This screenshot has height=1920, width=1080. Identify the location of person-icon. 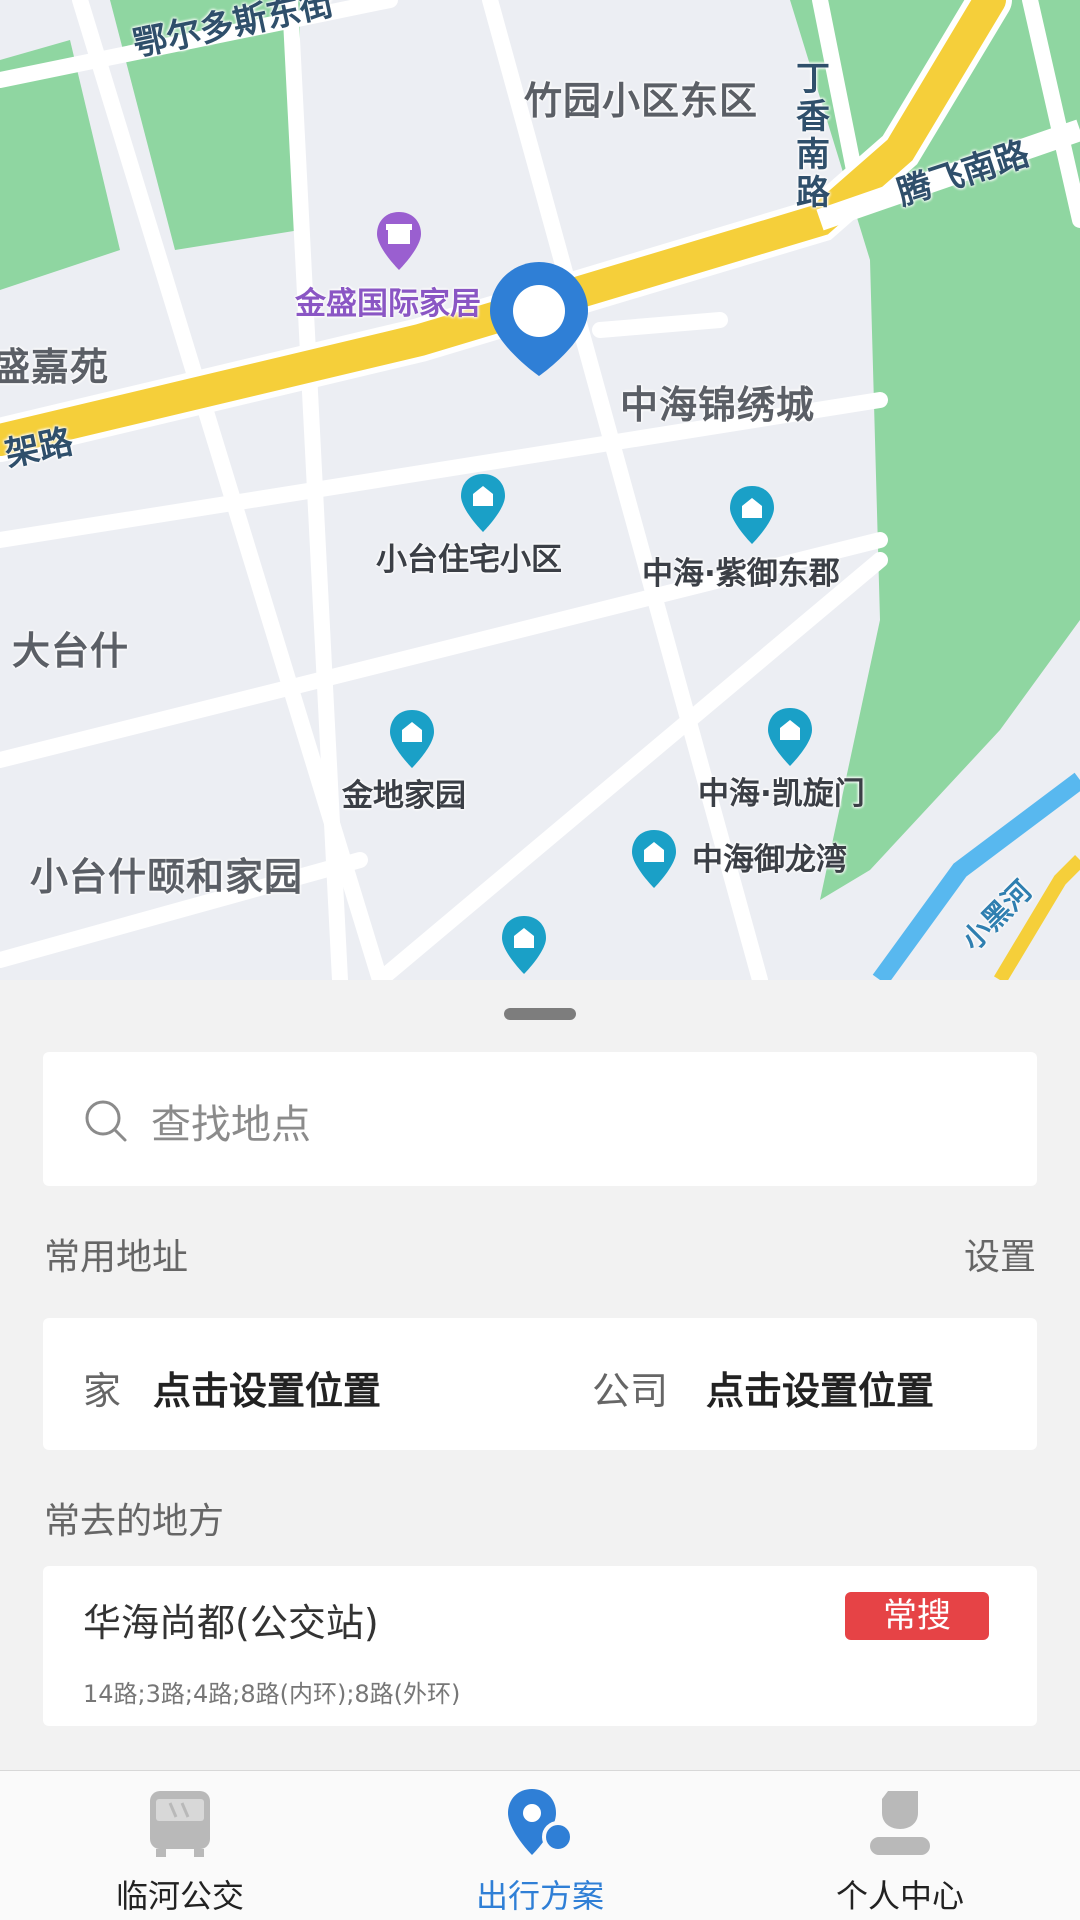
(900, 1823).